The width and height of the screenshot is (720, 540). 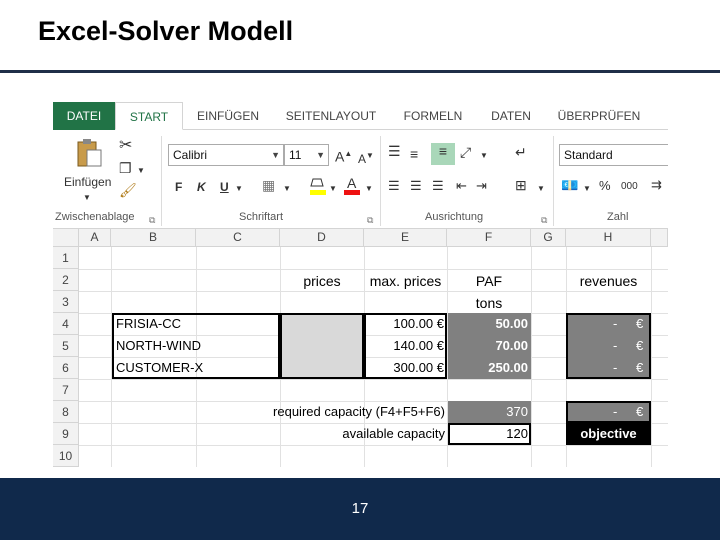 What do you see at coordinates (161, 181) in the screenshot?
I see `group-divider` at bounding box center [161, 181].